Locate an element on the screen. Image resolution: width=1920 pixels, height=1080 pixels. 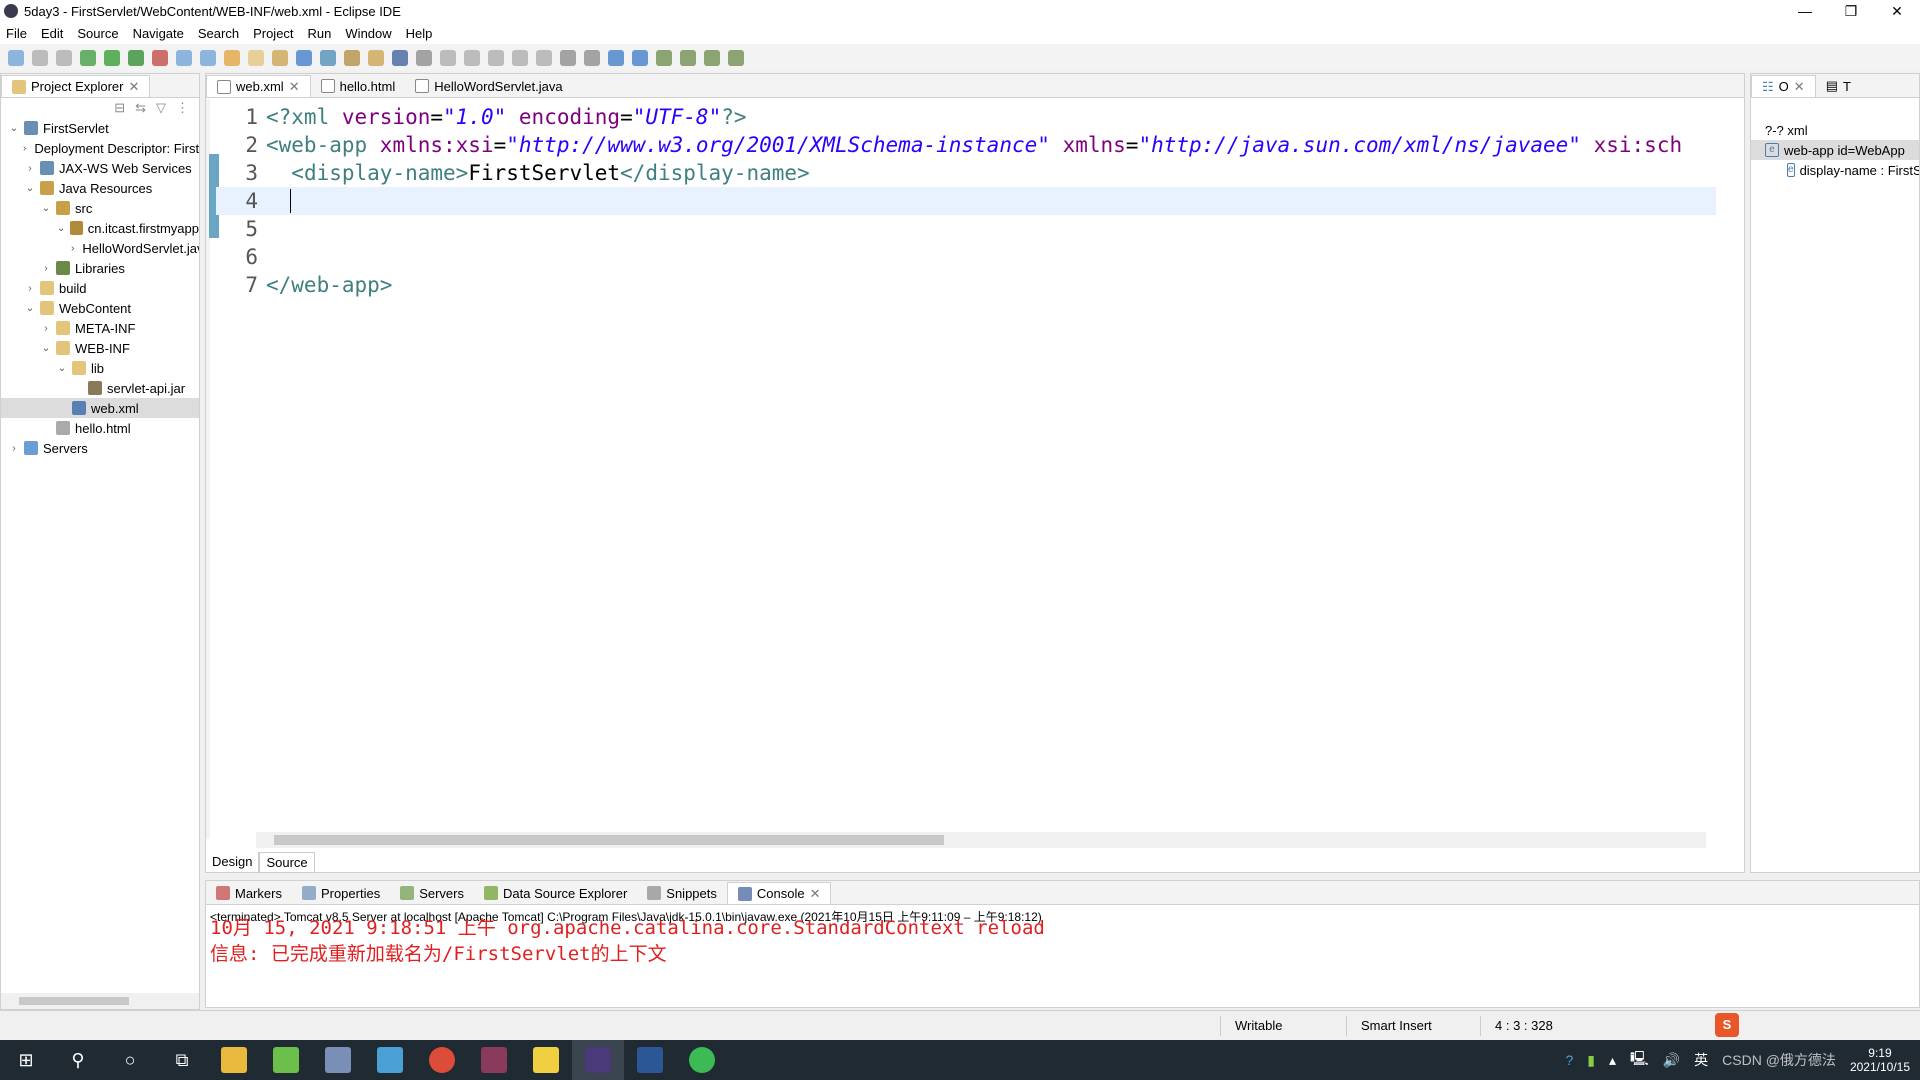
tree-item: › Libraries is located at coordinates (100, 268).